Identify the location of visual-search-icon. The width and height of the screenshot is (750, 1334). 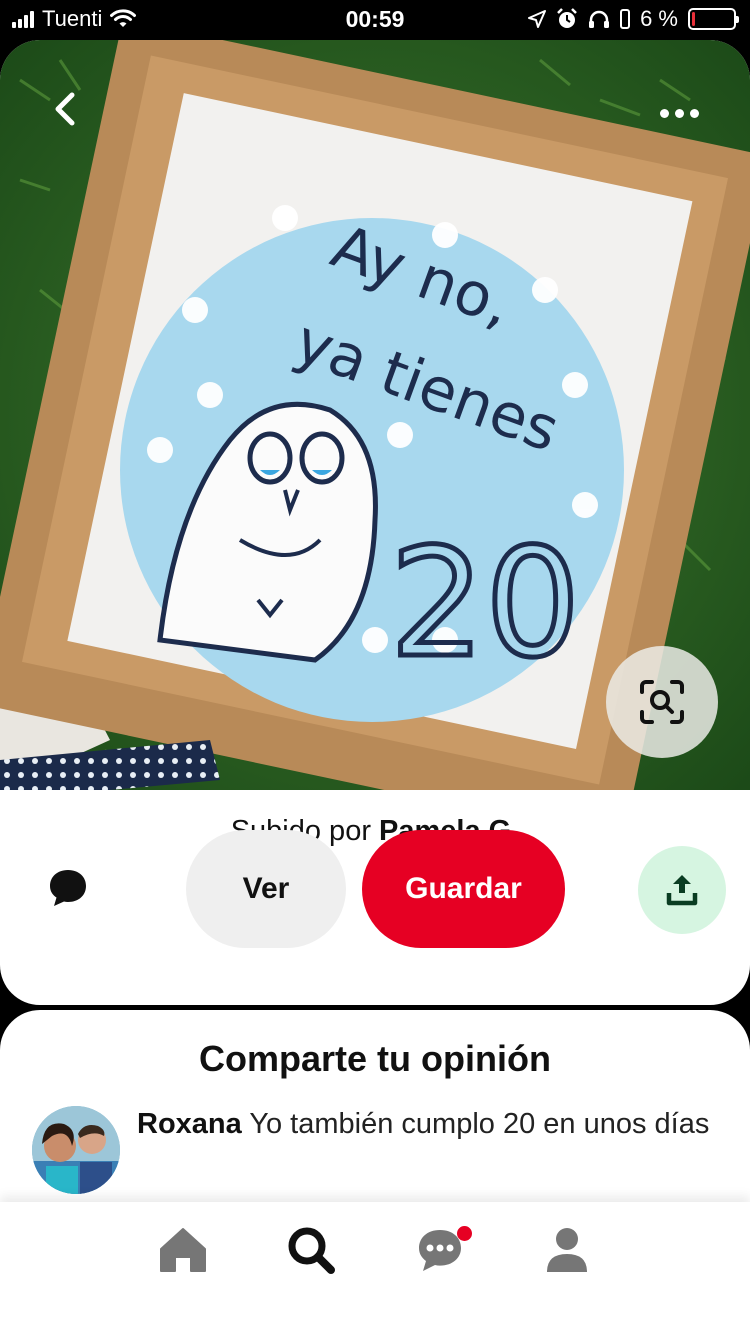
(662, 702).